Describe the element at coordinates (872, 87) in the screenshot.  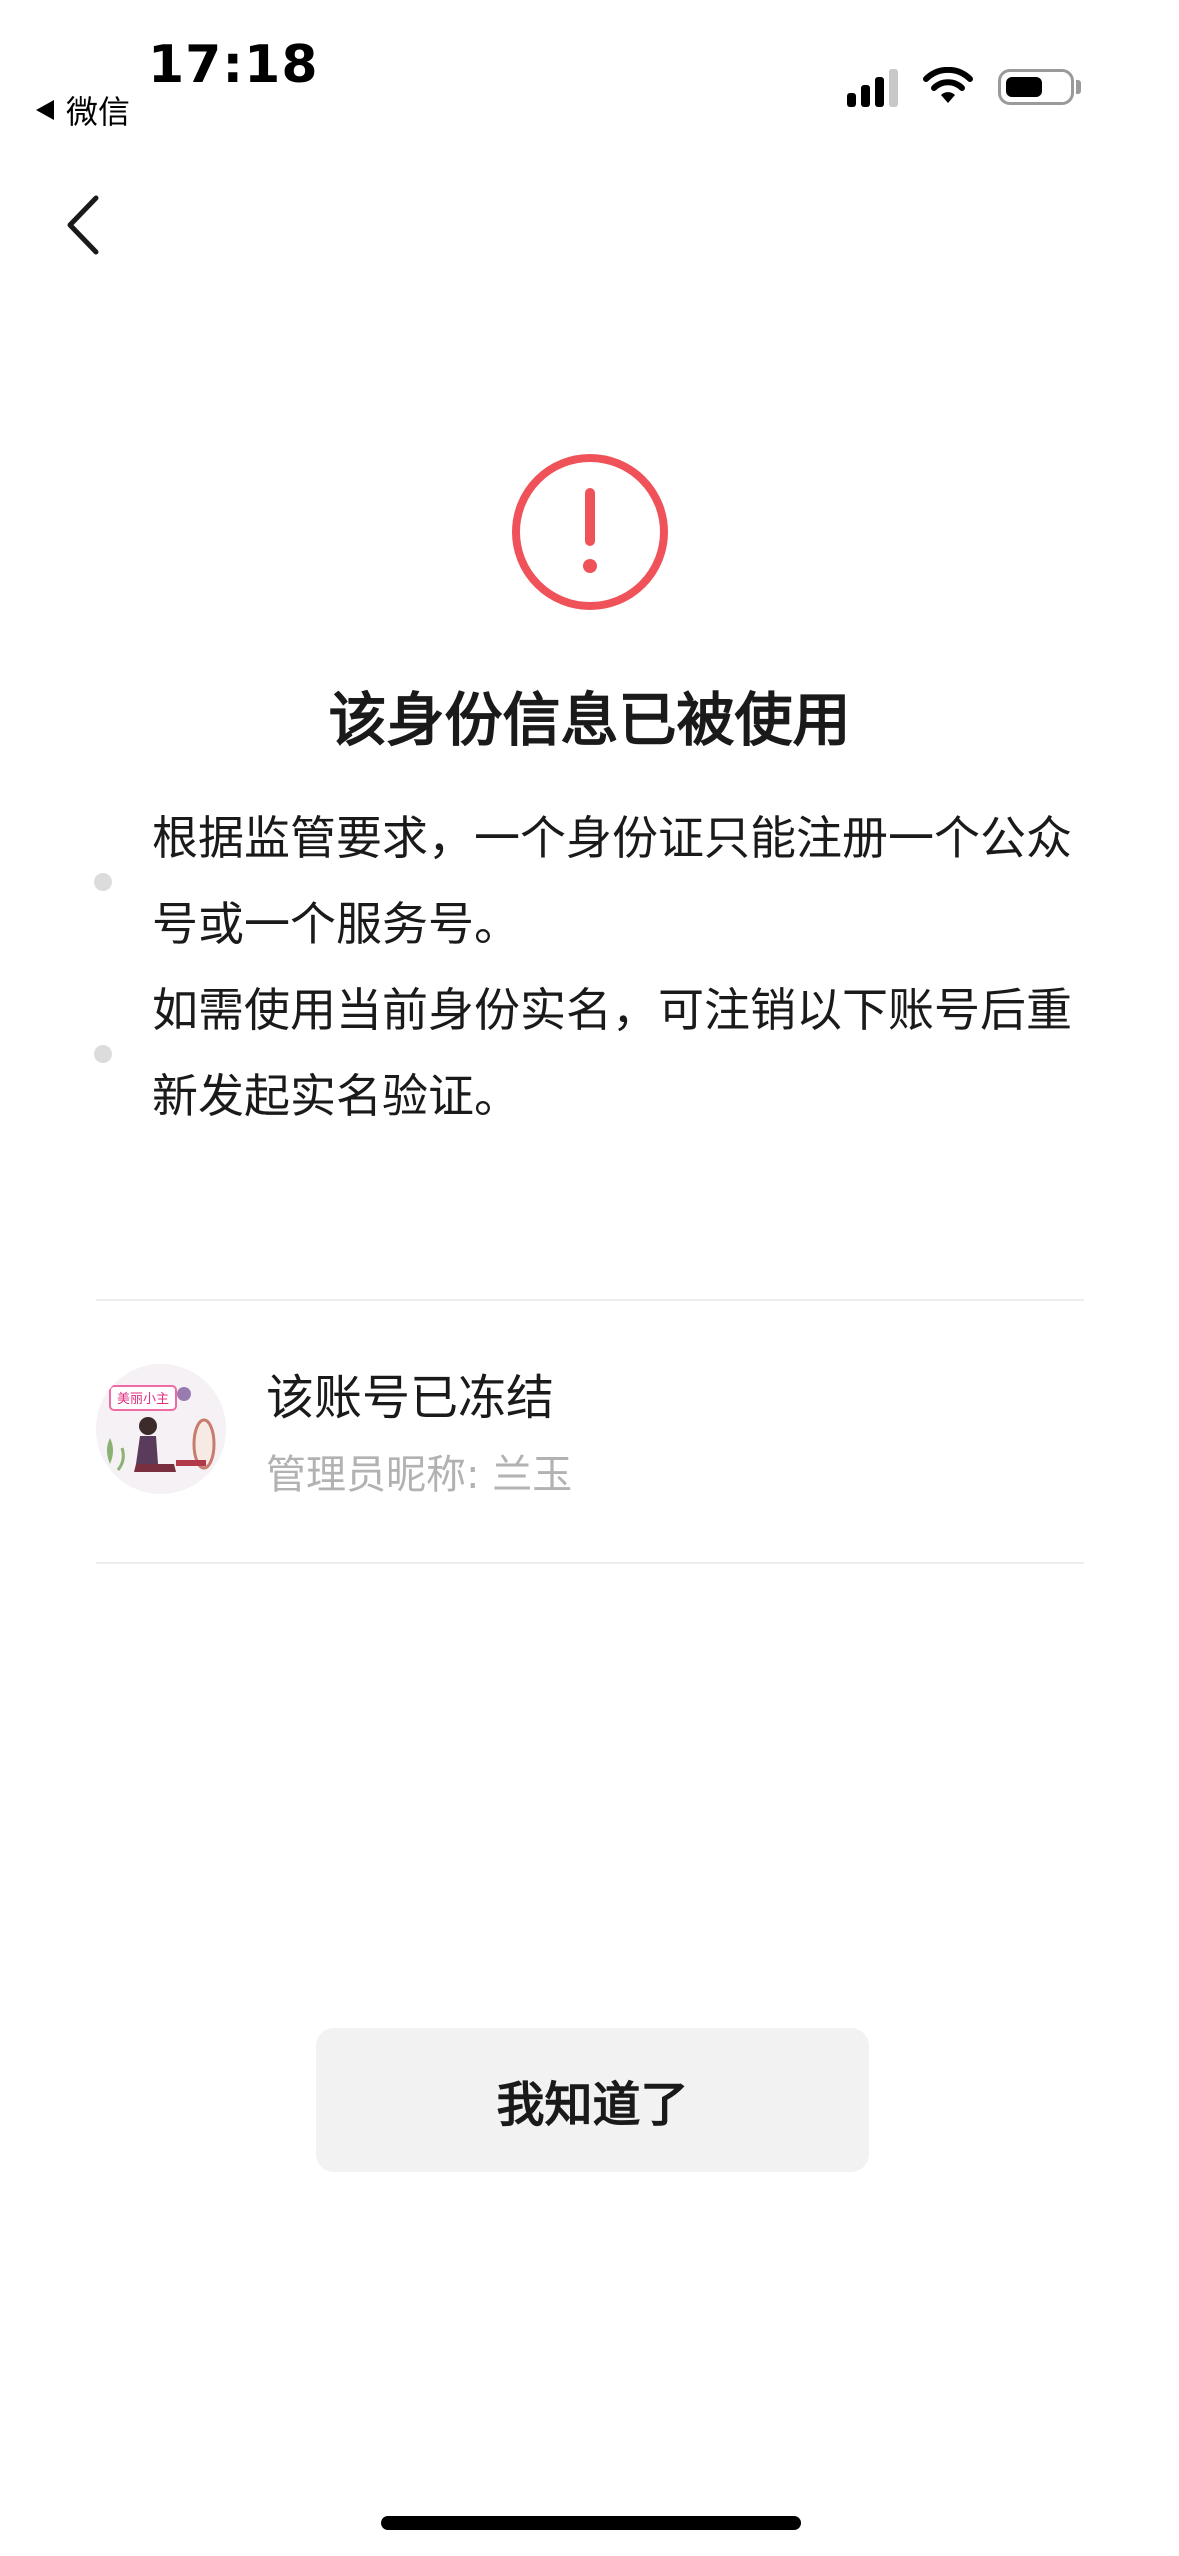
I see `signal-icon` at that location.